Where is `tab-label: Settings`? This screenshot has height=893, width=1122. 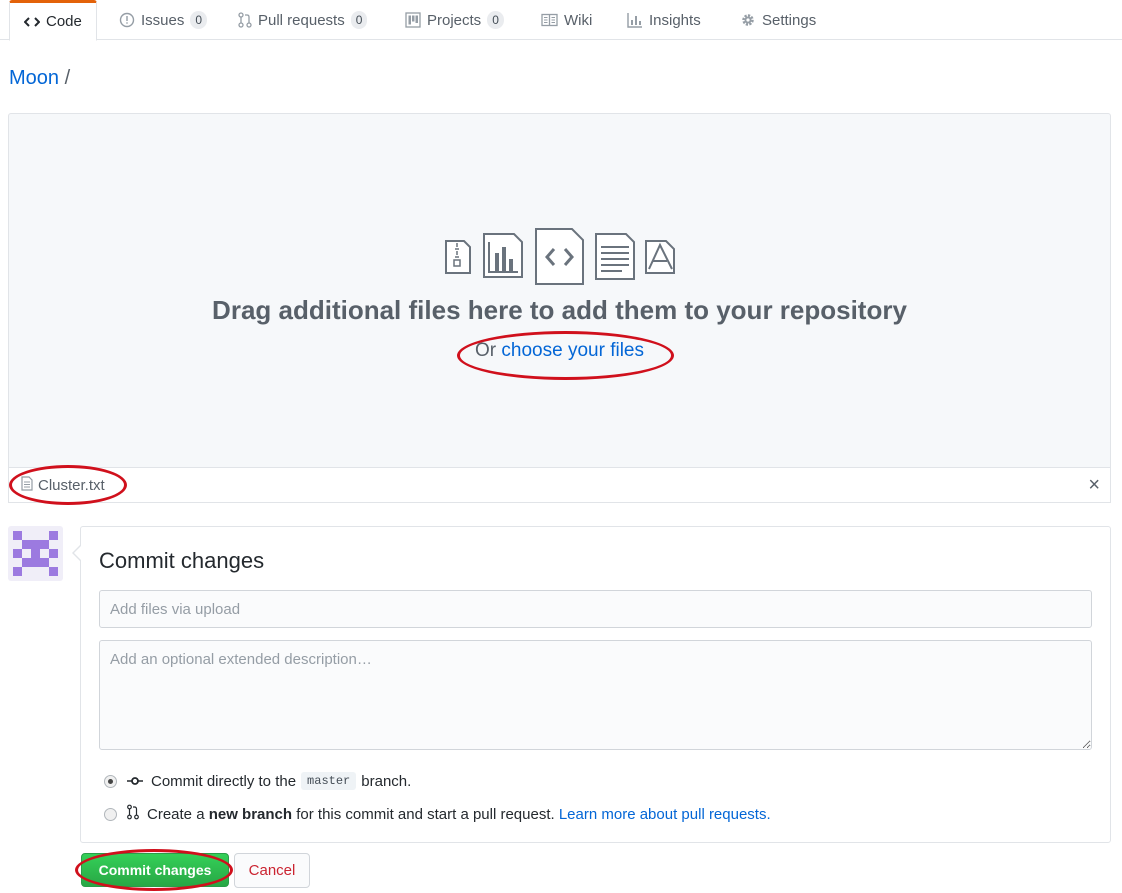 tab-label: Settings is located at coordinates (789, 20).